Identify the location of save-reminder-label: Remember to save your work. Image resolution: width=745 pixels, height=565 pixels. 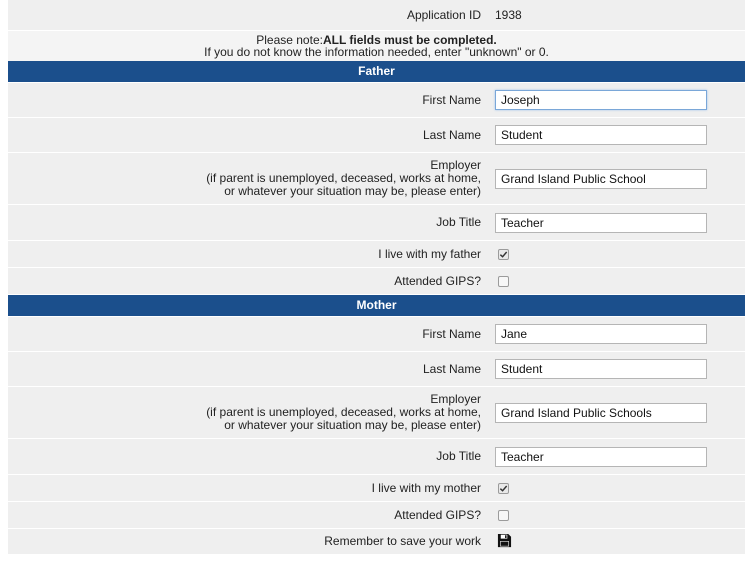
(402, 541).